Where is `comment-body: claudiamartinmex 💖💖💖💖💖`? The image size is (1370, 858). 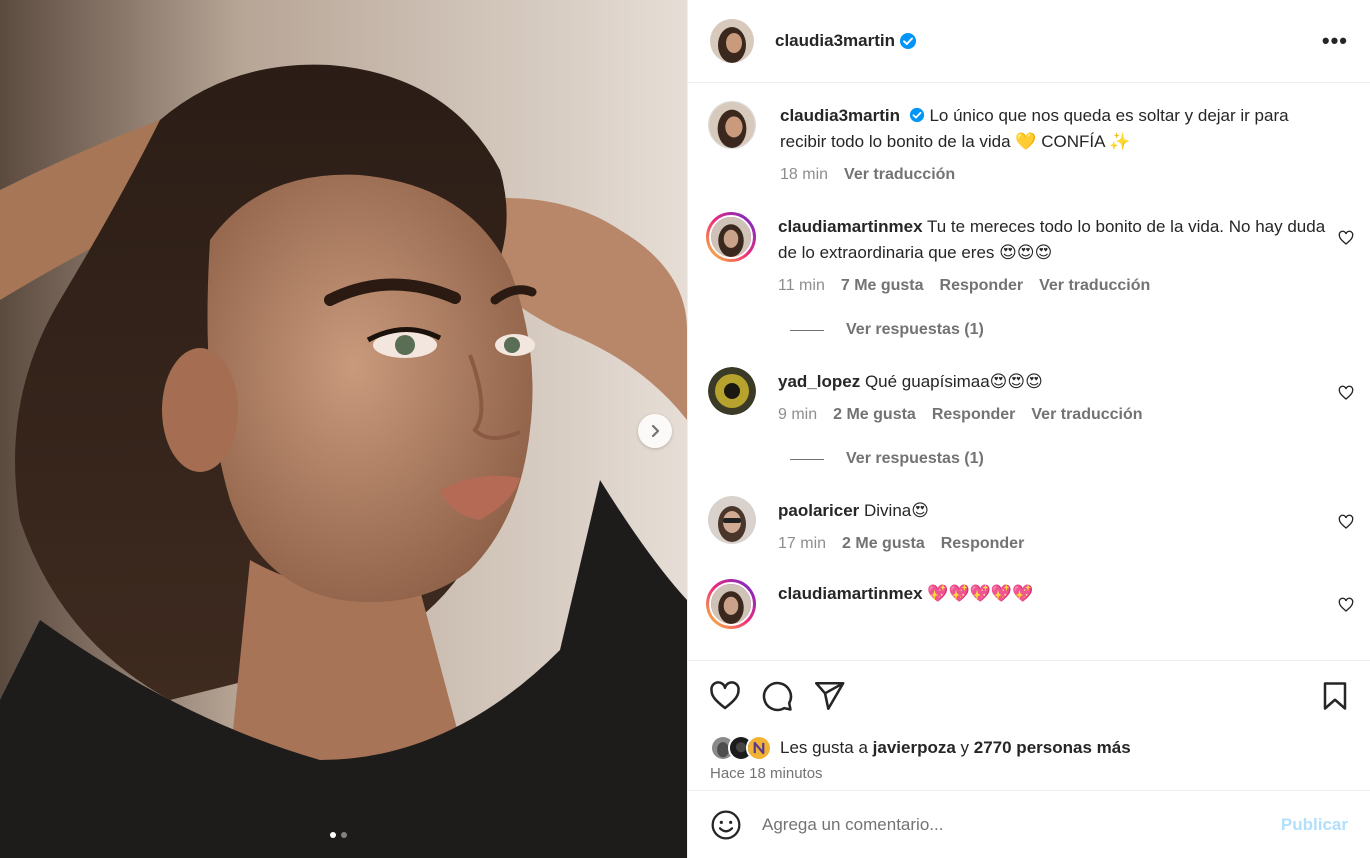 comment-body: claudiamartinmex 💖💖💖💖💖 is located at coordinates (1052, 604).